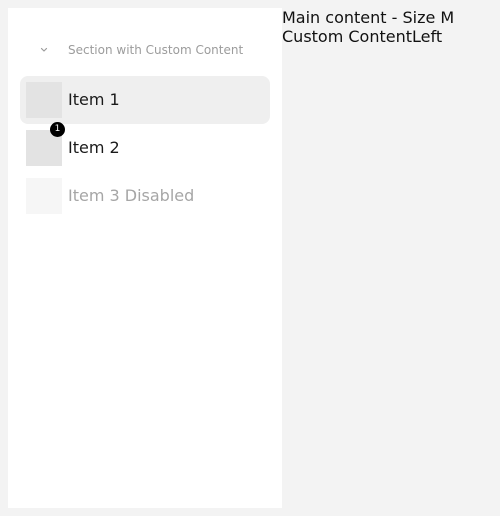 The height and width of the screenshot is (516, 500). What do you see at coordinates (57, 129) in the screenshot?
I see `notification-badge: 1` at bounding box center [57, 129].